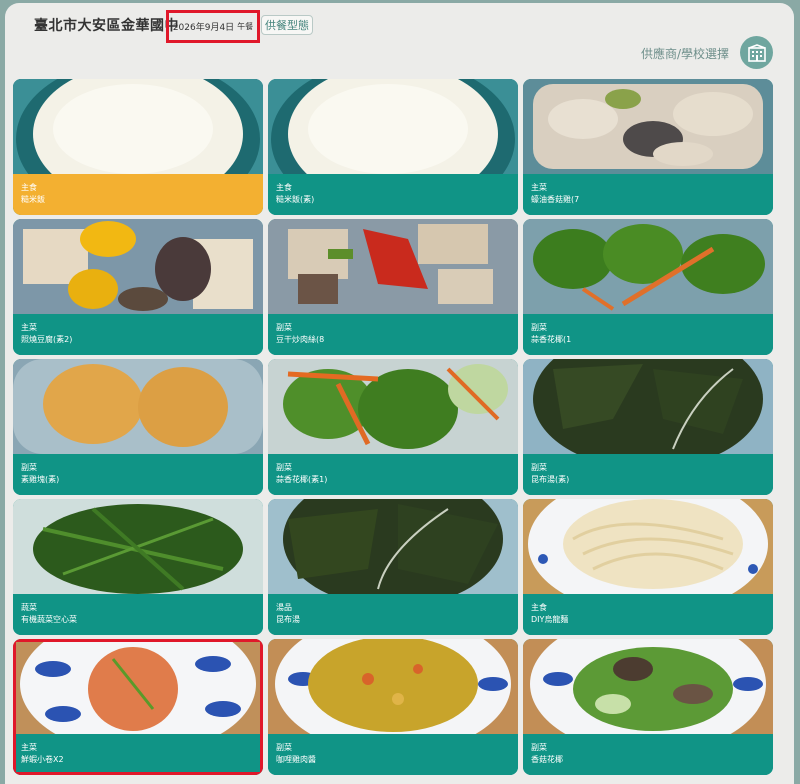 The height and width of the screenshot is (784, 800). I want to click on dish-info: 主食 糙米飯, so click(138, 194).